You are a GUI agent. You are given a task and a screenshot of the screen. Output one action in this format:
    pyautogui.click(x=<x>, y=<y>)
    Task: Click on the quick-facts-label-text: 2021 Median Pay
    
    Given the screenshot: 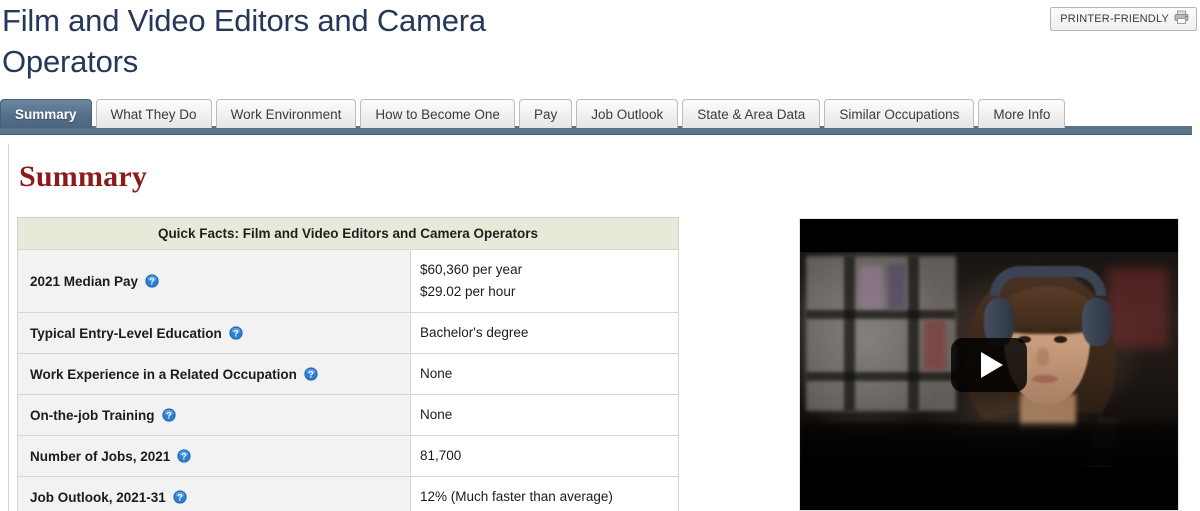 What is the action you would take?
    pyautogui.click(x=84, y=281)
    